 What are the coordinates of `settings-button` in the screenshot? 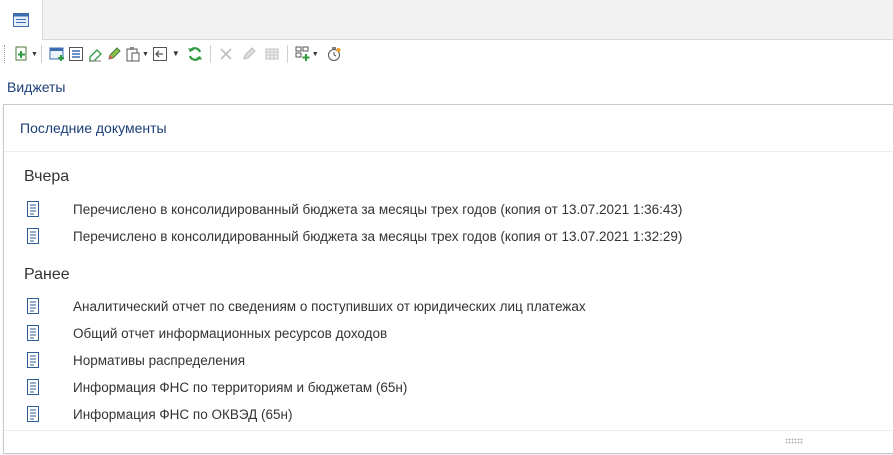 It's located at (334, 54).